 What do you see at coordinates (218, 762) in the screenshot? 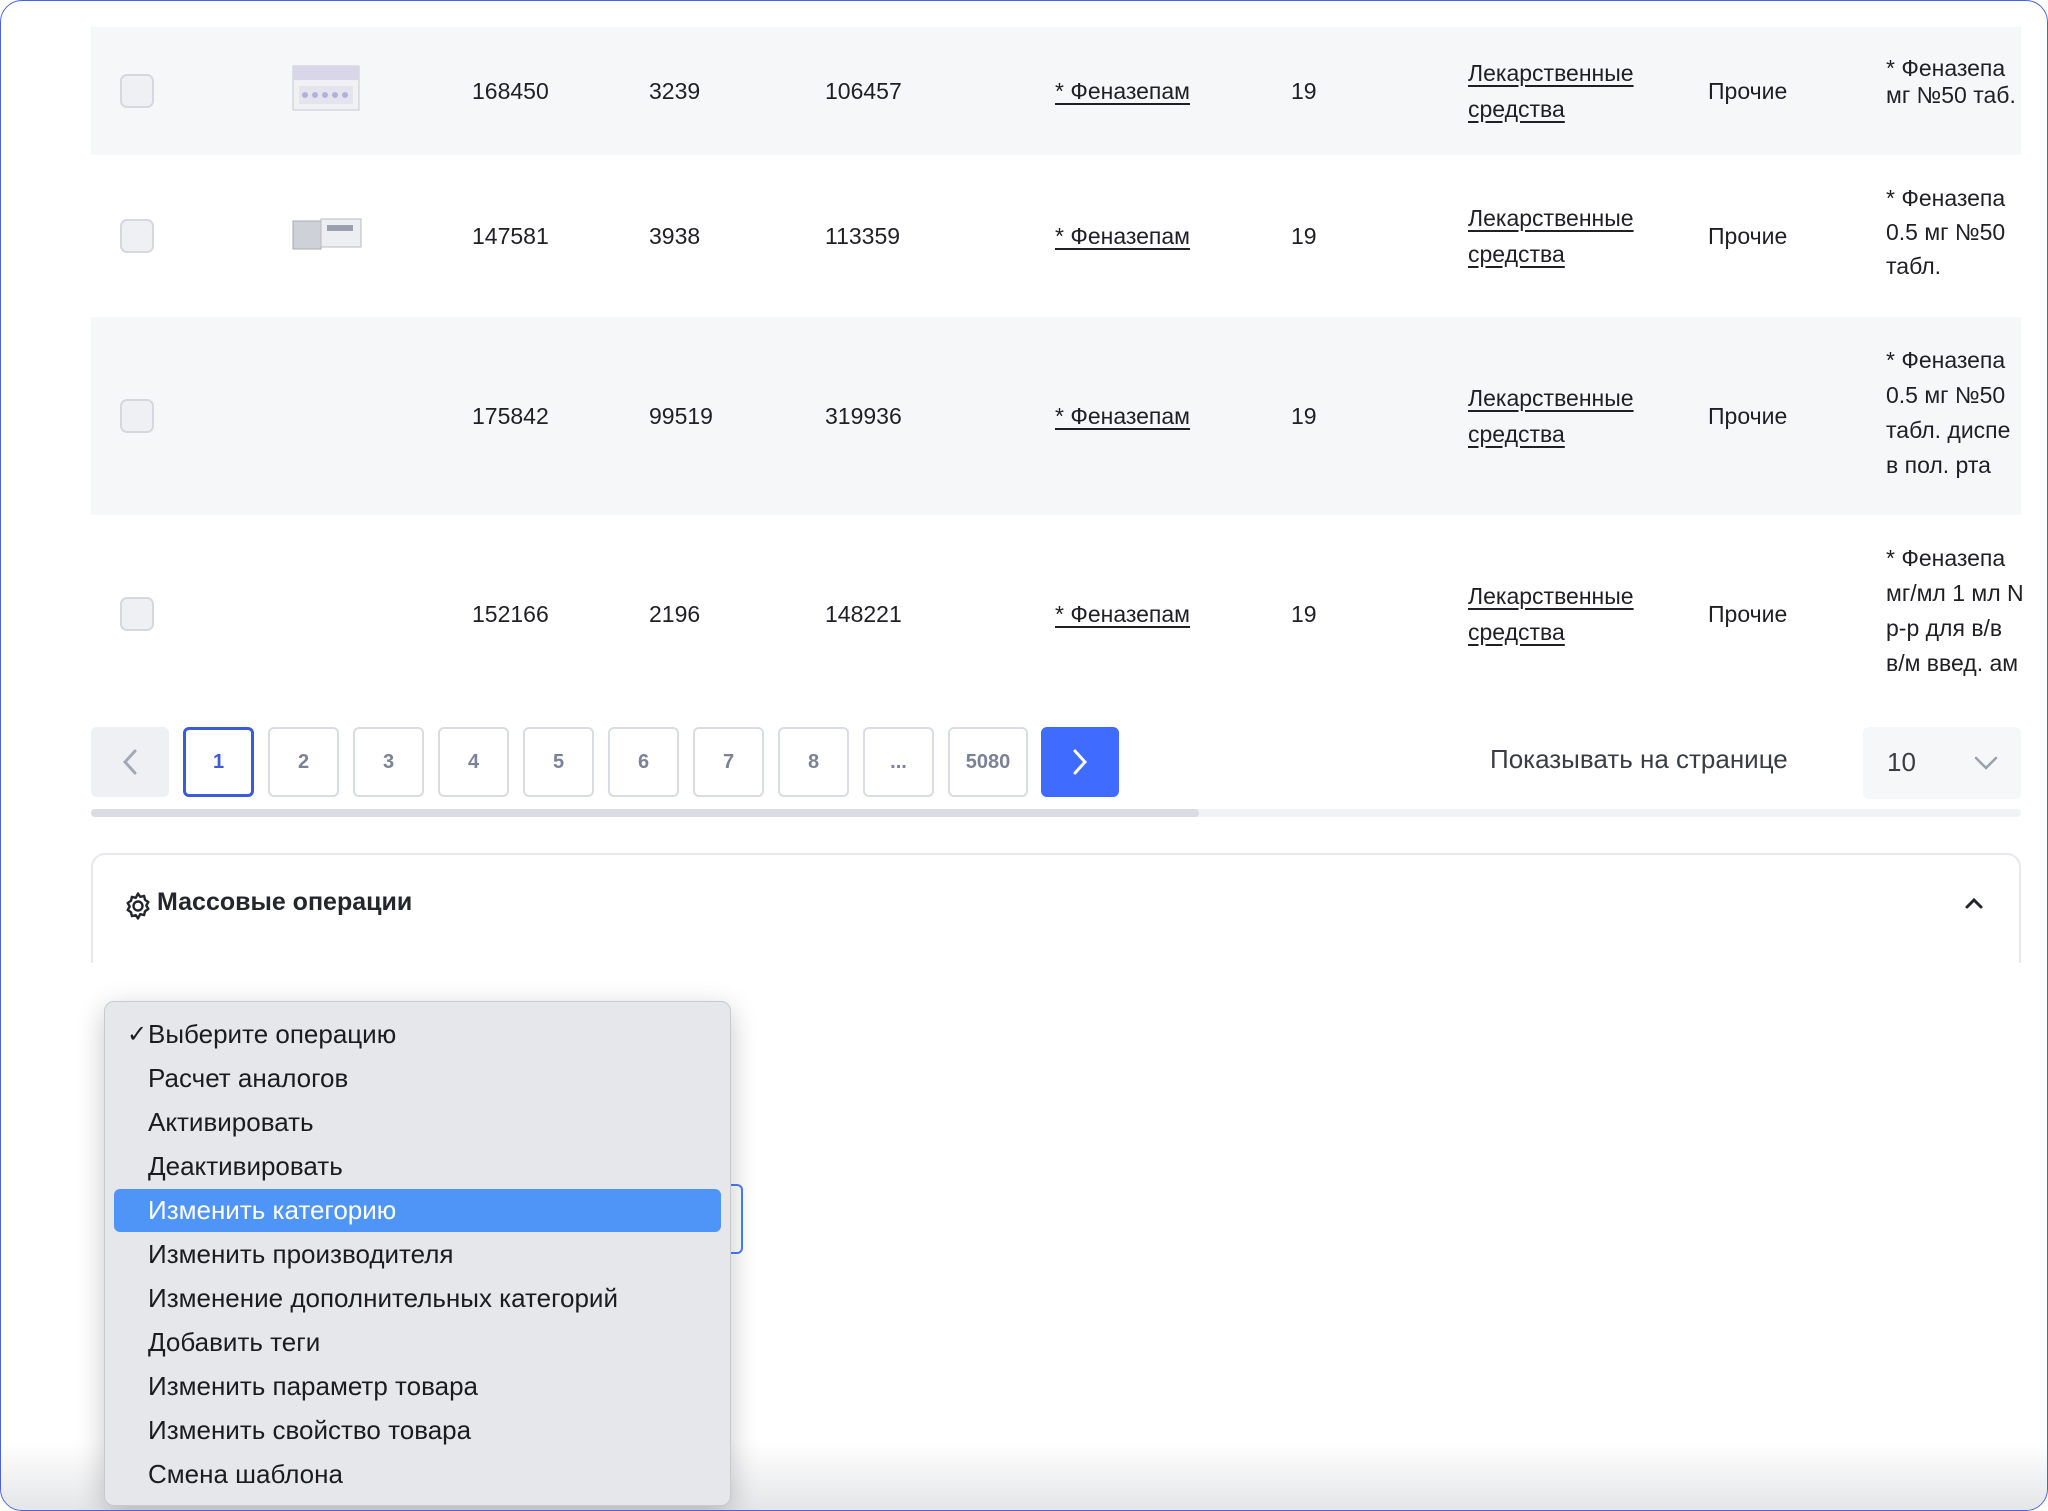
I see `page-button-1: 1` at bounding box center [218, 762].